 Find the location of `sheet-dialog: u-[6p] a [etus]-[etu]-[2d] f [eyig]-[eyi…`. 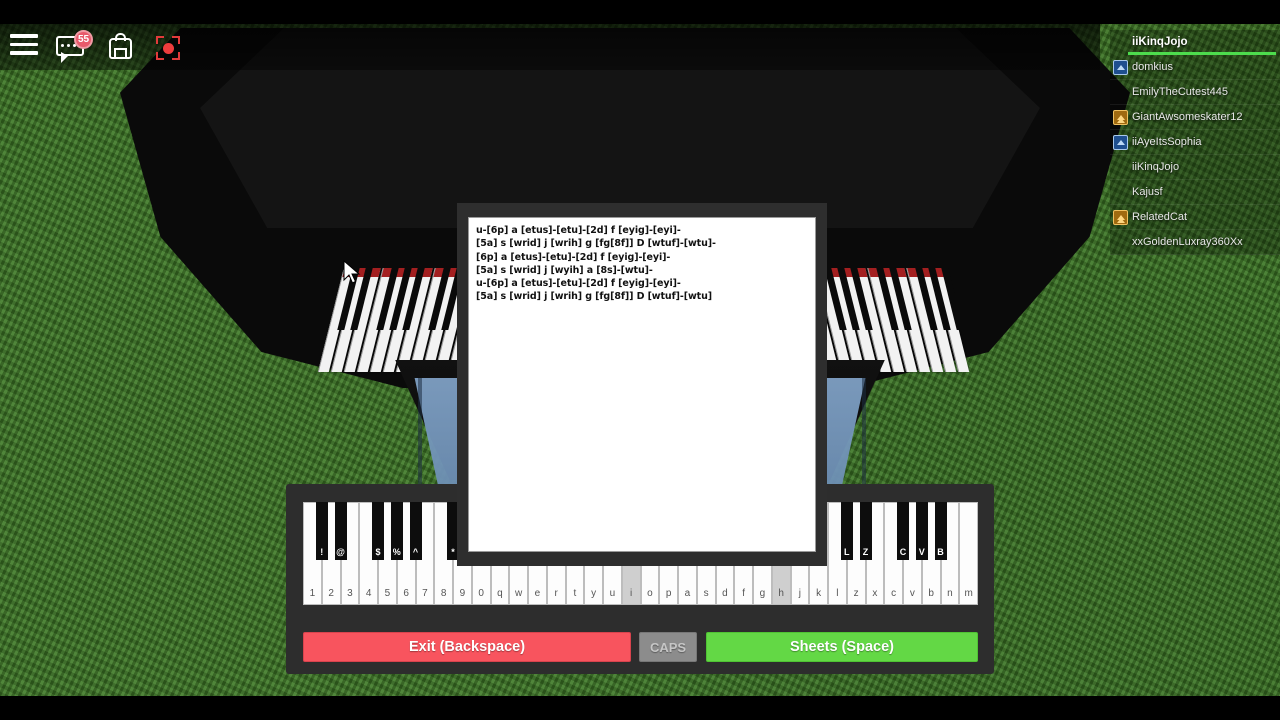

sheet-dialog: u-[6p] a [etus]-[etu]-[2d] f [eyig]-[eyi… is located at coordinates (642, 384).